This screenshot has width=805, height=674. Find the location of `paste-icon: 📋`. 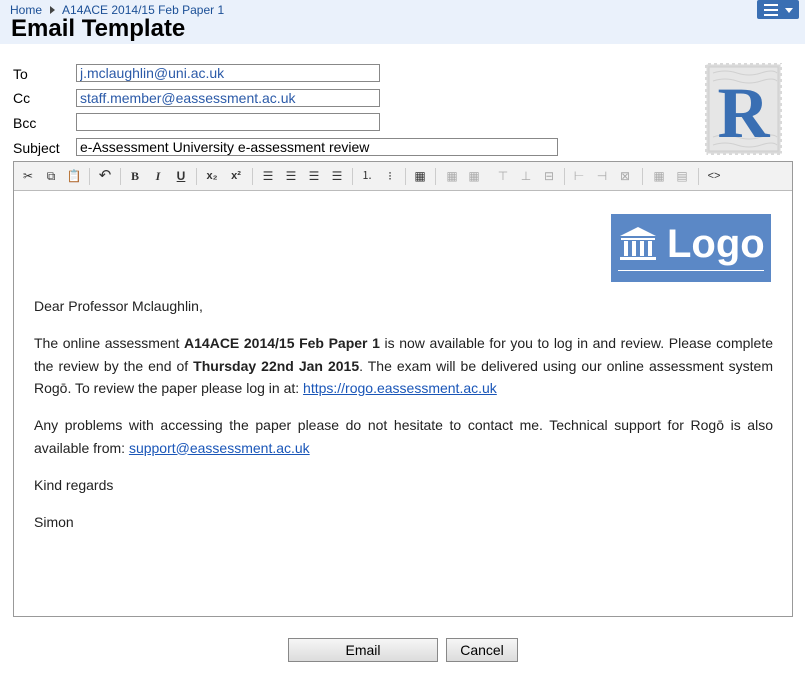

paste-icon: 📋 is located at coordinates (74, 176).